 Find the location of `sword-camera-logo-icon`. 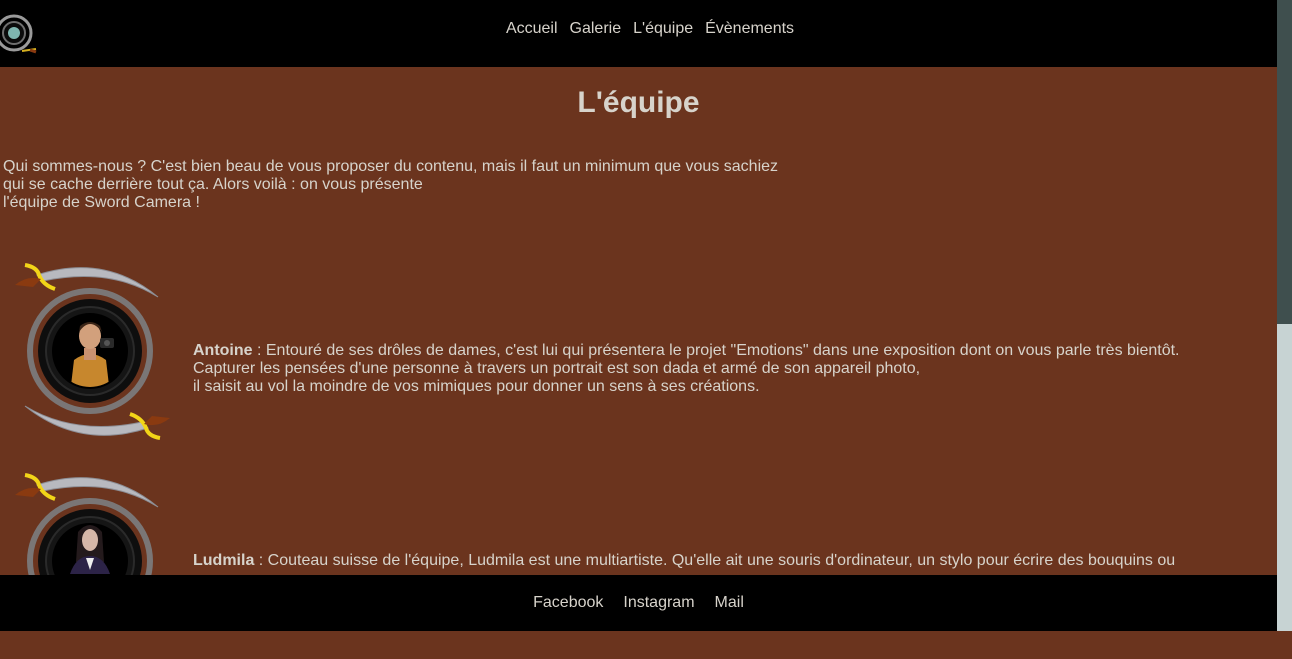

sword-camera-logo-icon is located at coordinates (19, 33).